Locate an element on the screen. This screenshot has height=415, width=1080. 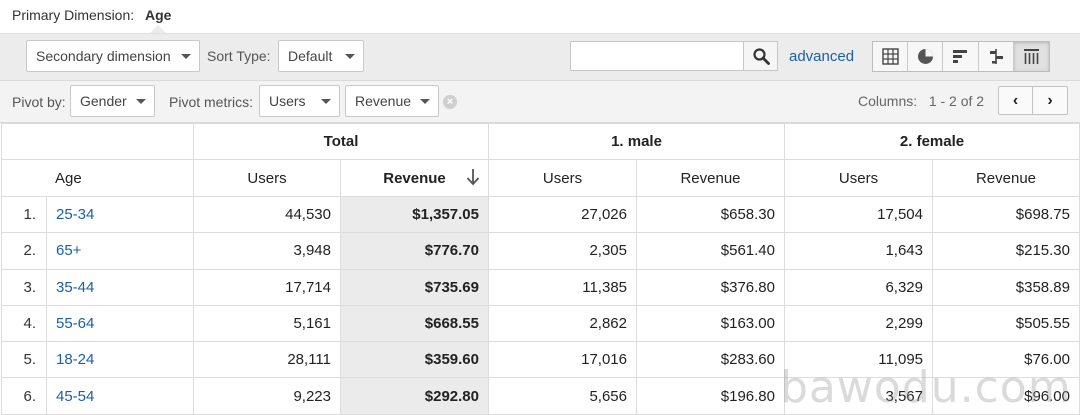
female-revenue-cell: $505.55 is located at coordinates (1006, 323).